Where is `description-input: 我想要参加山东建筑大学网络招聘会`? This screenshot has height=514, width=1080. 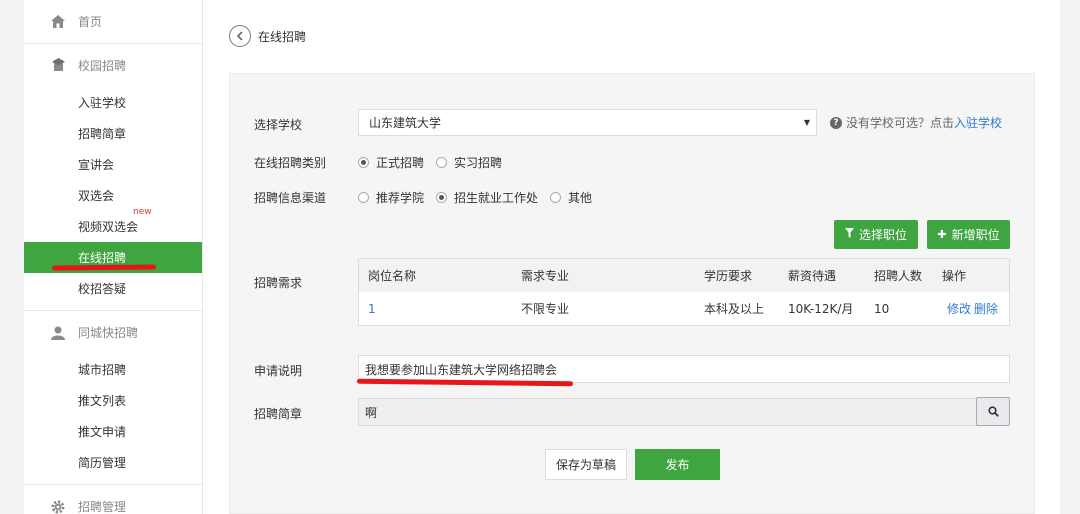
description-input: 我想要参加山东建筑大学网络招聘会 is located at coordinates (684, 369).